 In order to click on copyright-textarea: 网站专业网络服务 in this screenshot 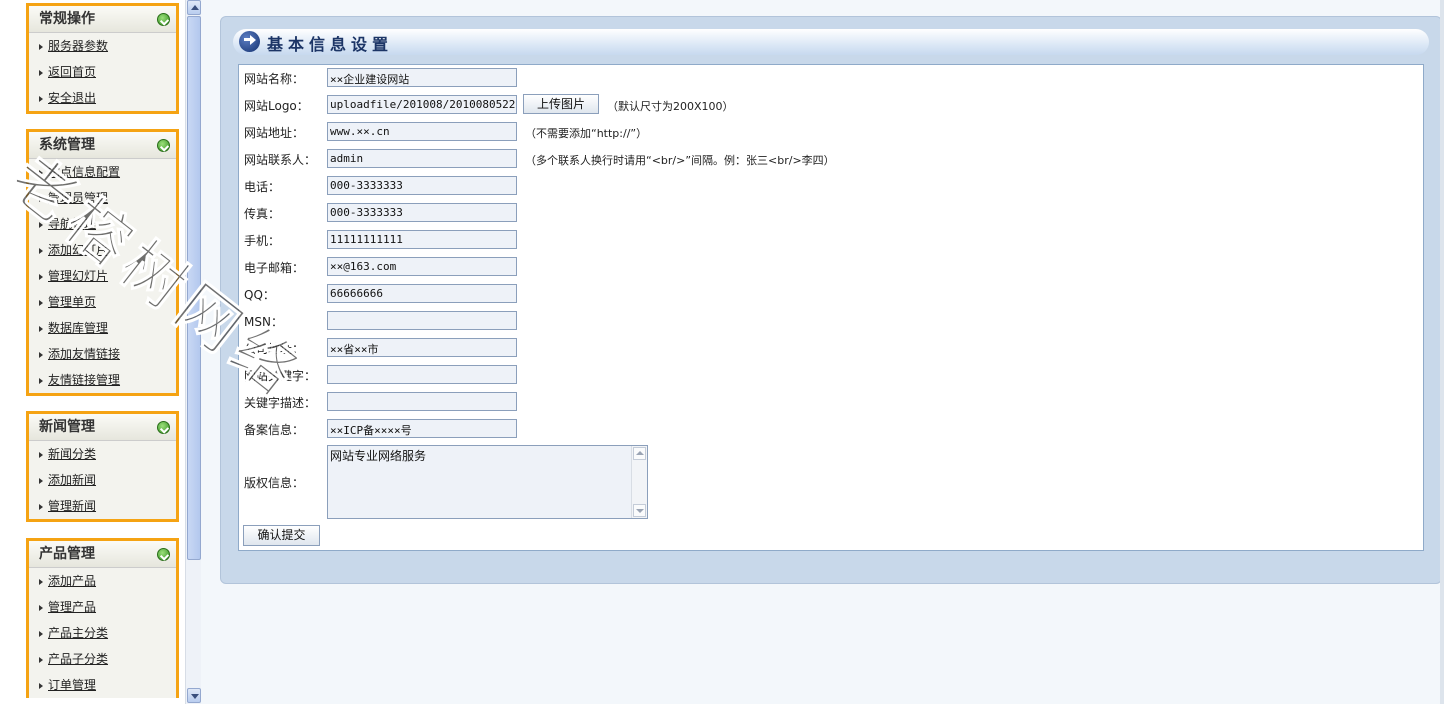, I will do `click(487, 482)`.